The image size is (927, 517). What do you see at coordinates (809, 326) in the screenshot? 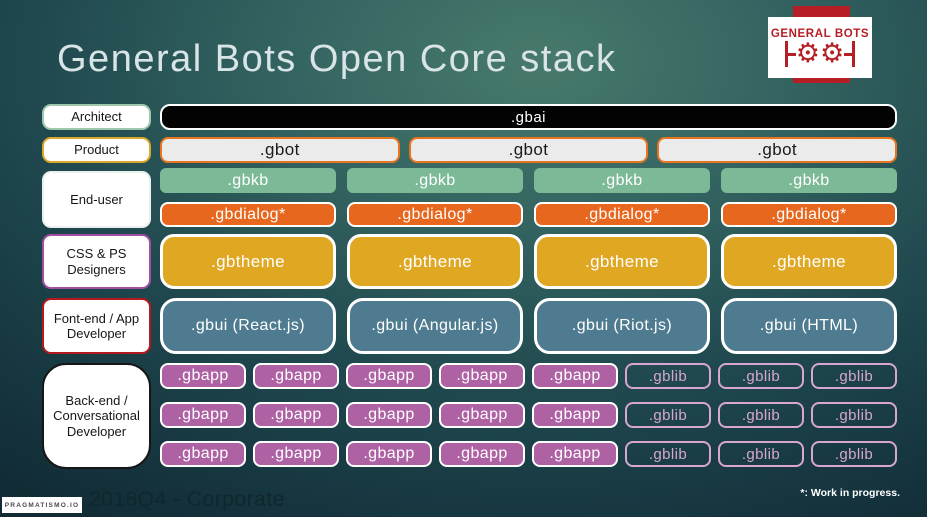
I see `gbui-box: .gbui (HTML)` at bounding box center [809, 326].